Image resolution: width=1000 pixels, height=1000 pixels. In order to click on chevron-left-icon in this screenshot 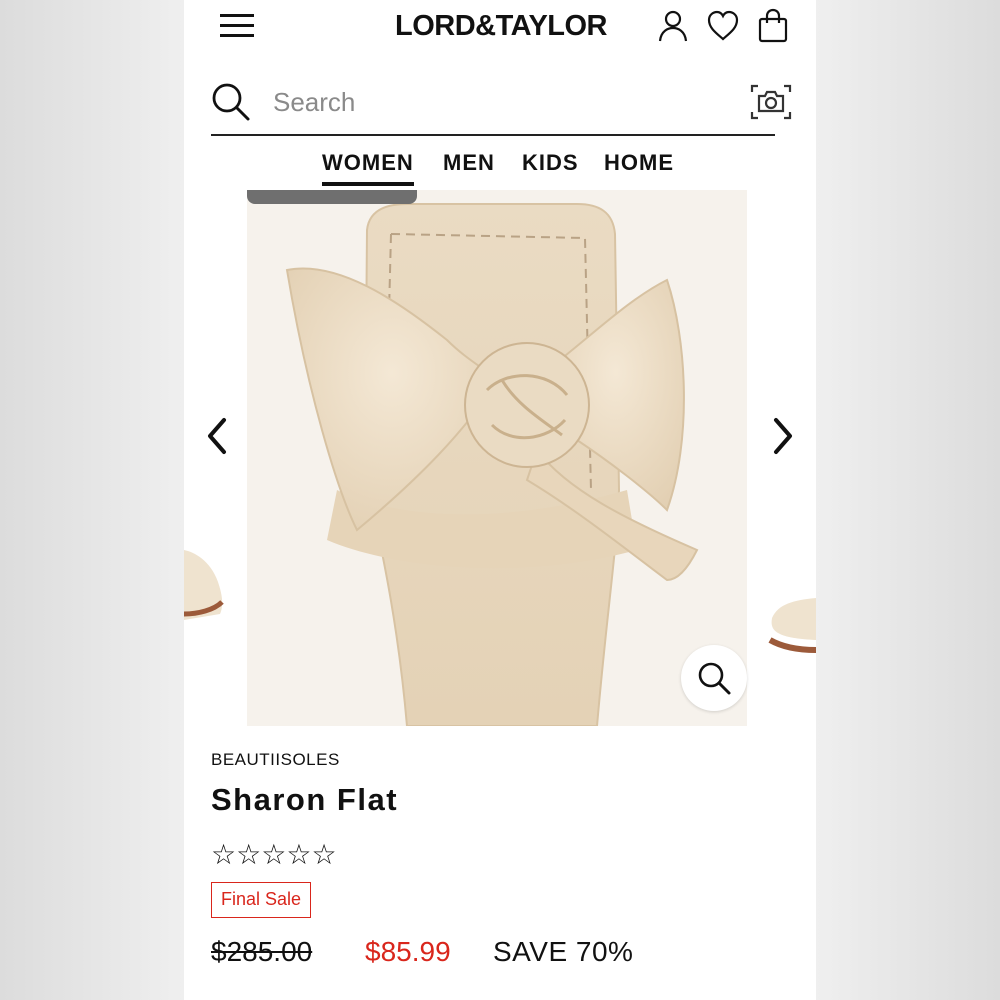, I will do `click(218, 436)`.